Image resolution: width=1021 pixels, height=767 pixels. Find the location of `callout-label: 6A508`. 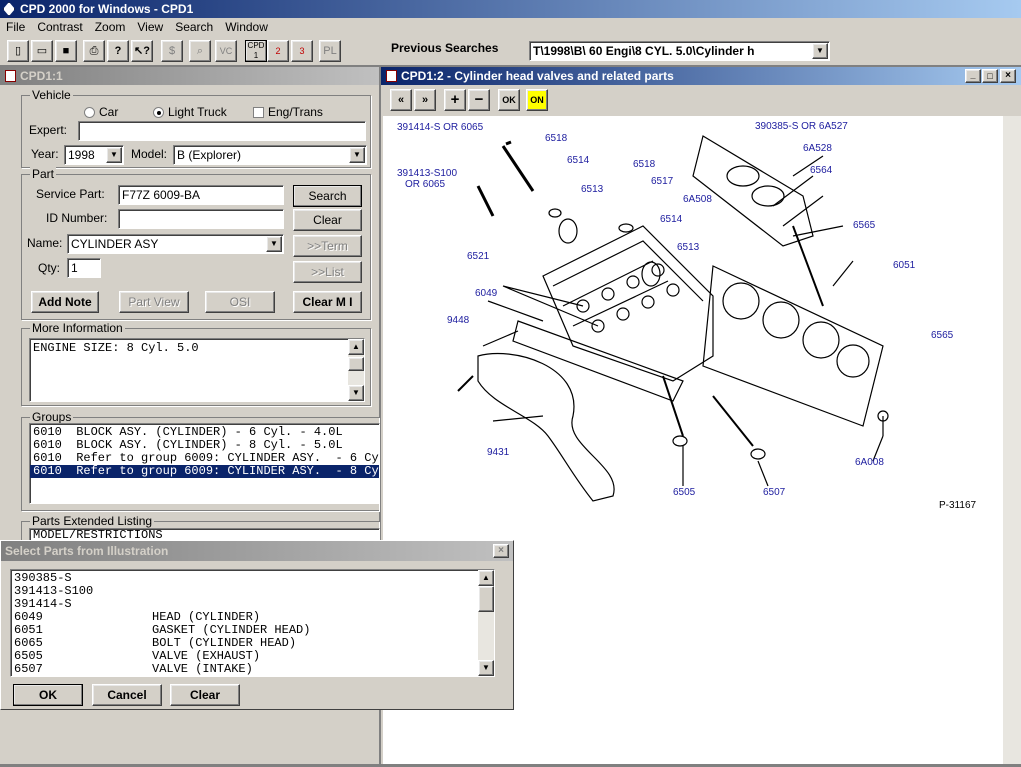

callout-label: 6A508 is located at coordinates (697, 199).